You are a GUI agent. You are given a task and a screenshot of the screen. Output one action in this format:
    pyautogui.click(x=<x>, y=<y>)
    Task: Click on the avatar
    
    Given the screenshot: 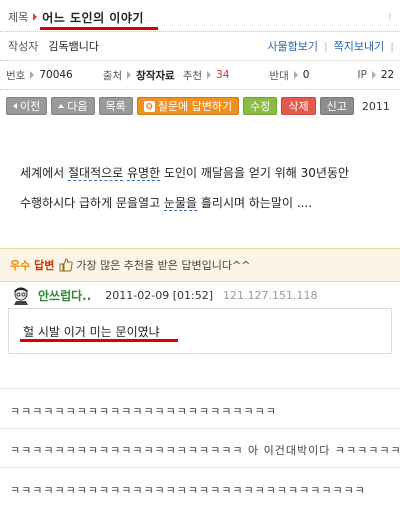 What is the action you would take?
    pyautogui.click(x=21, y=295)
    